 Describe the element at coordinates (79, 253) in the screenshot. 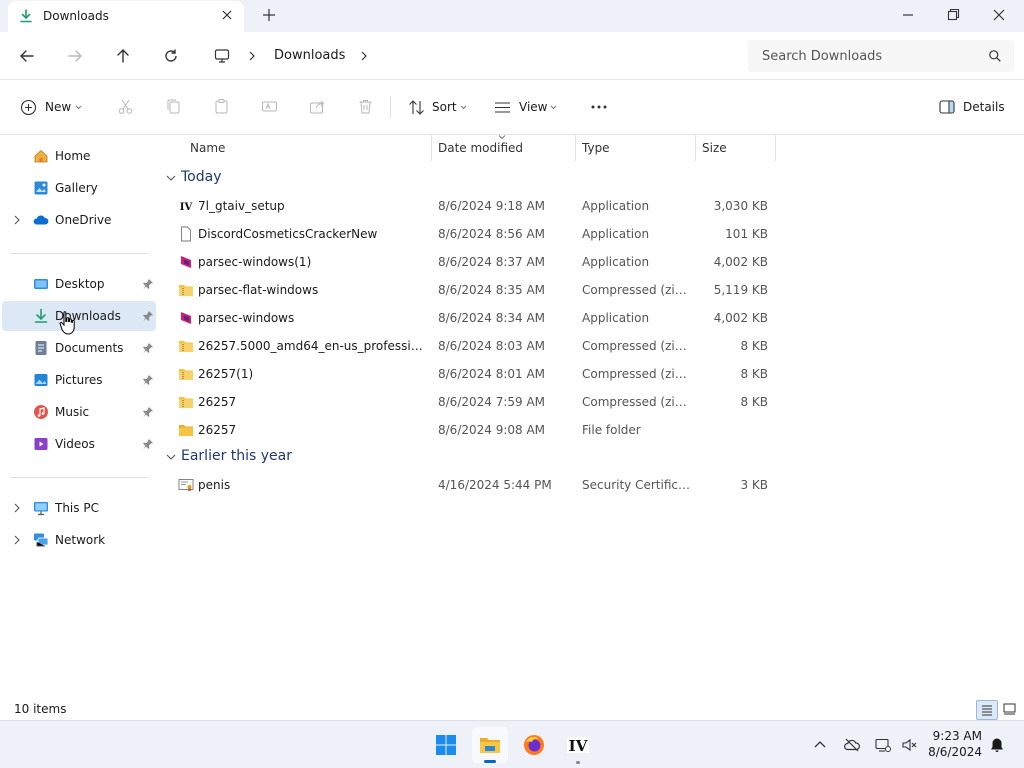

I see `sidebar-divider` at that location.